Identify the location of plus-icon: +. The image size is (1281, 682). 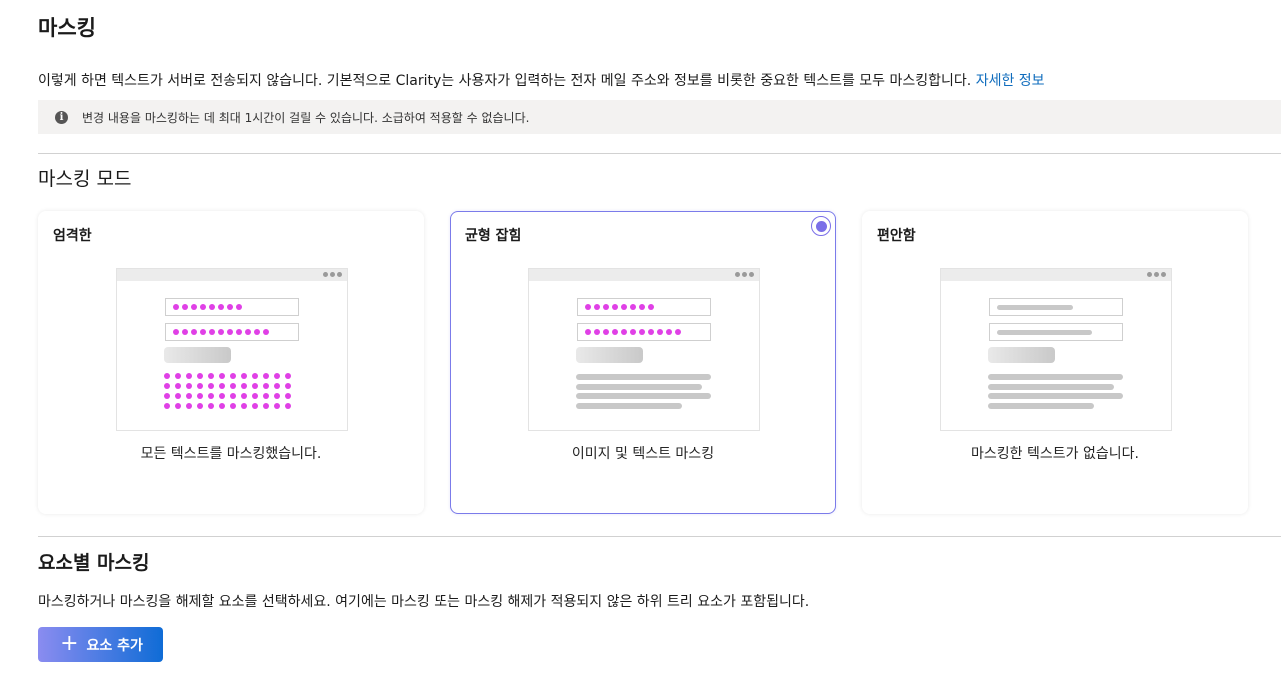
(69, 643).